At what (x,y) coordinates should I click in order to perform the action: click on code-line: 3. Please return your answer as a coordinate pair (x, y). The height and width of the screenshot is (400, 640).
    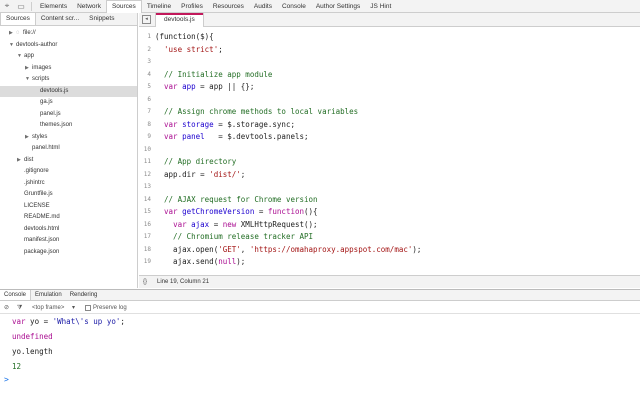
    Looking at the image, I should click on (389, 62).